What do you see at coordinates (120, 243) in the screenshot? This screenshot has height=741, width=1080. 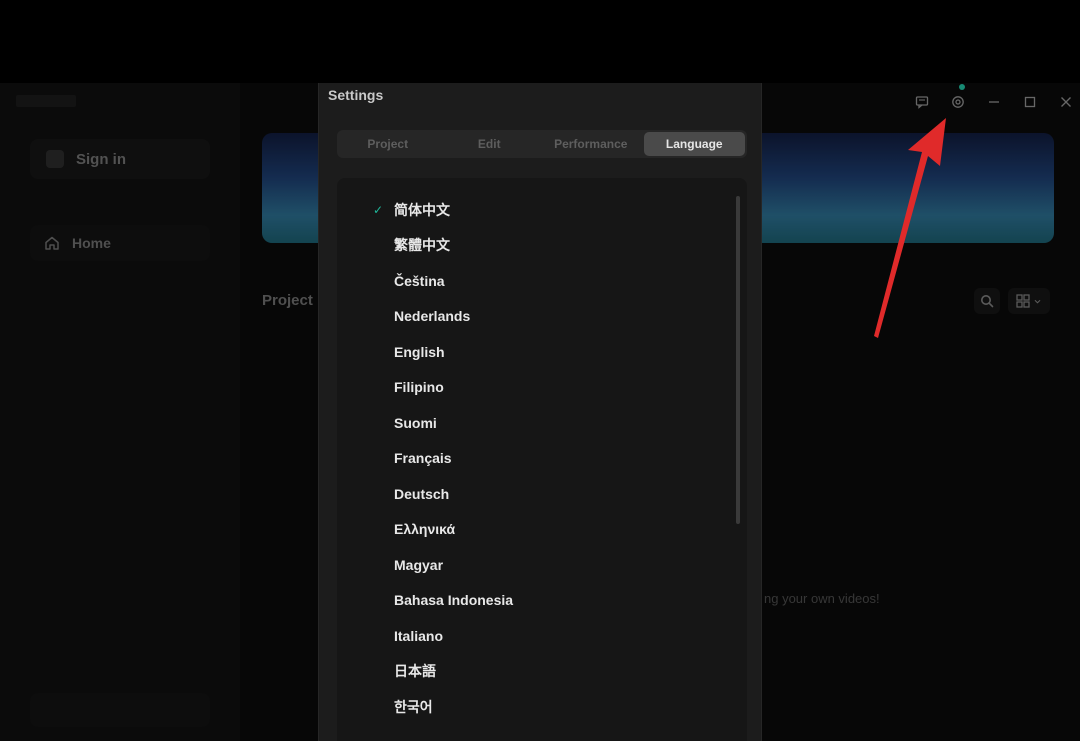 I see `sidebar-item-home: Home` at bounding box center [120, 243].